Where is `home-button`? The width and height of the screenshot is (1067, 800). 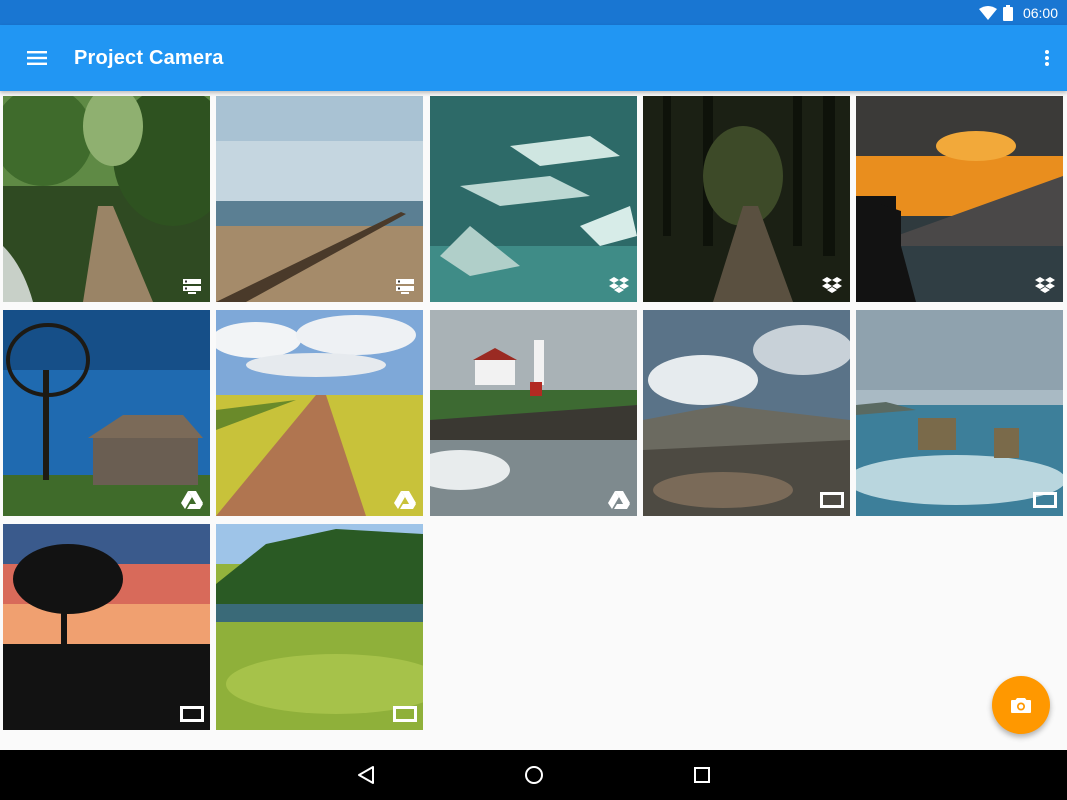 home-button is located at coordinates (534, 775).